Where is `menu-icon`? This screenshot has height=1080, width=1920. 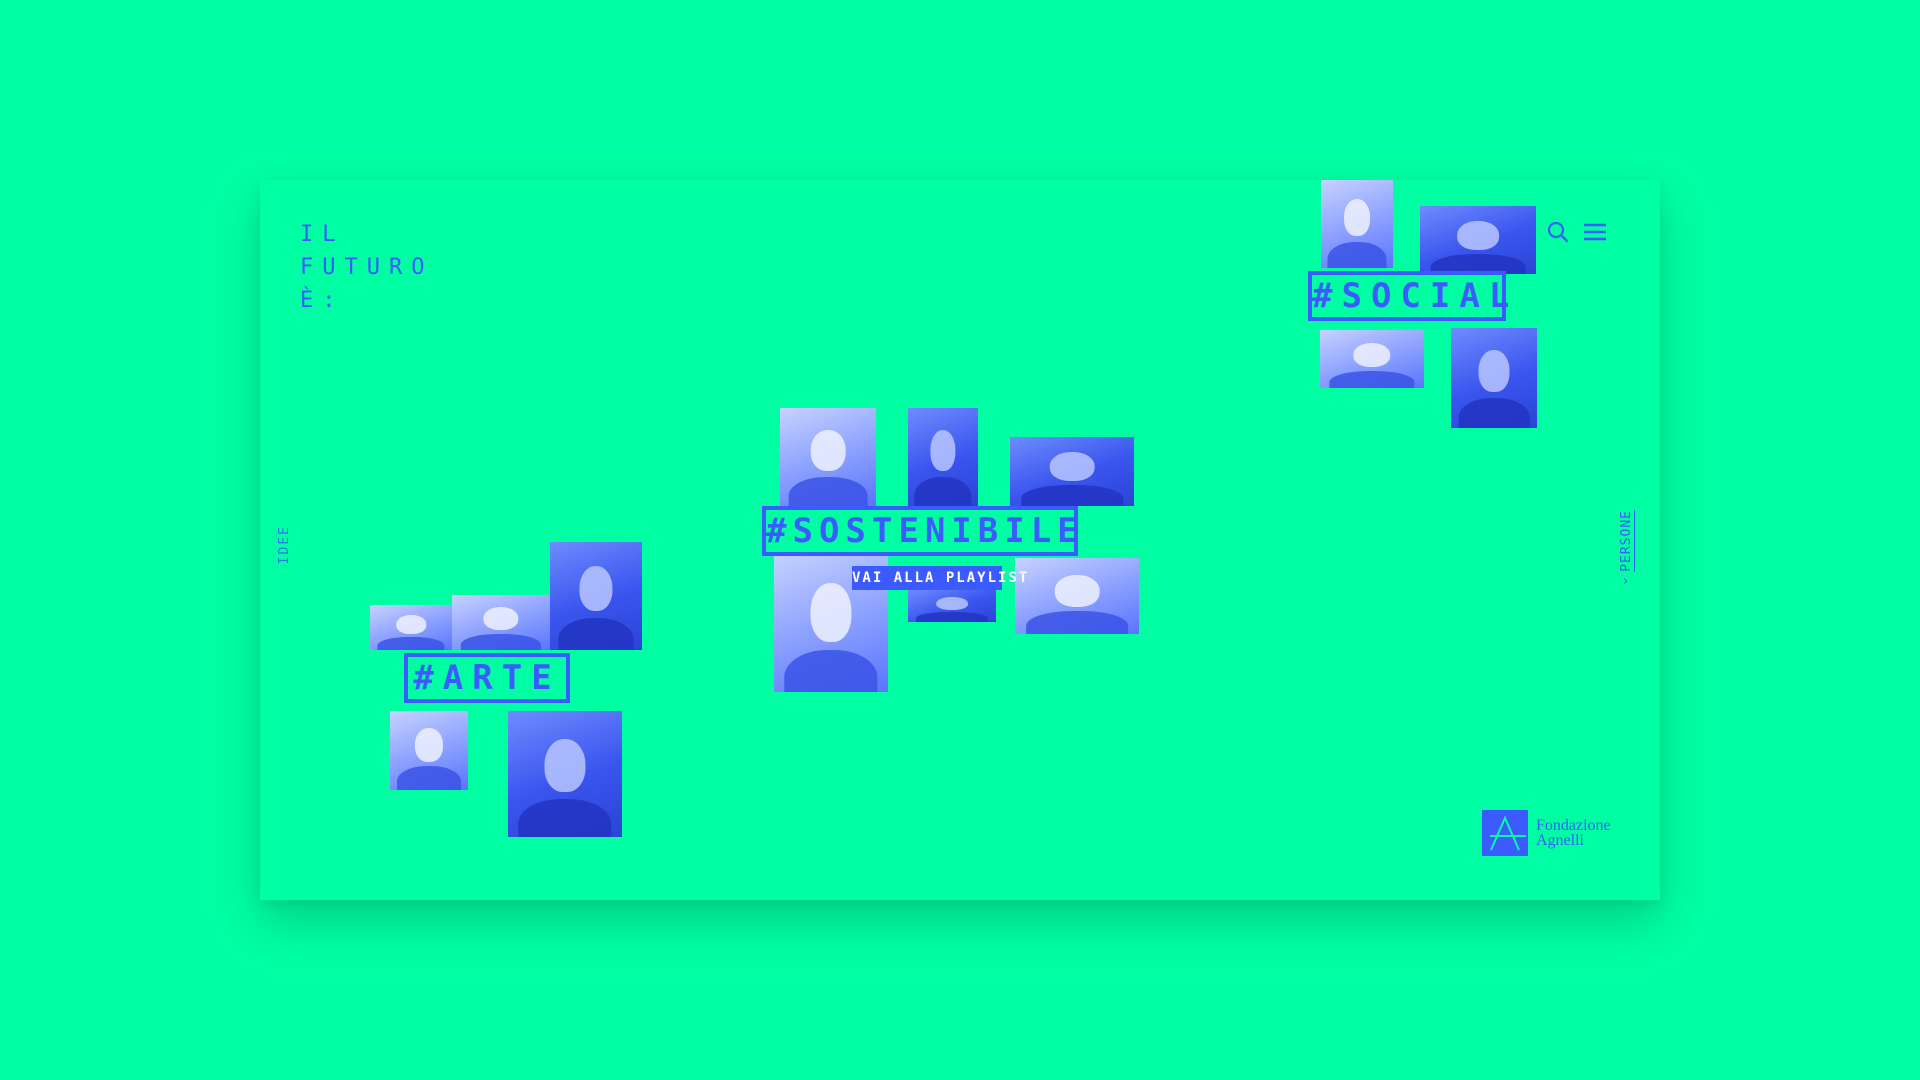
menu-icon is located at coordinates (1595, 232).